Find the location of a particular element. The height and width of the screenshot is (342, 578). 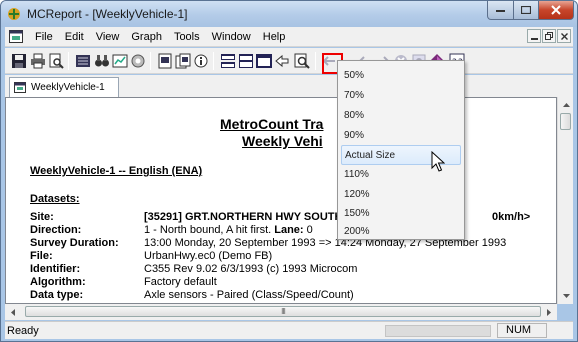

window-icon is located at coordinates (264, 61).